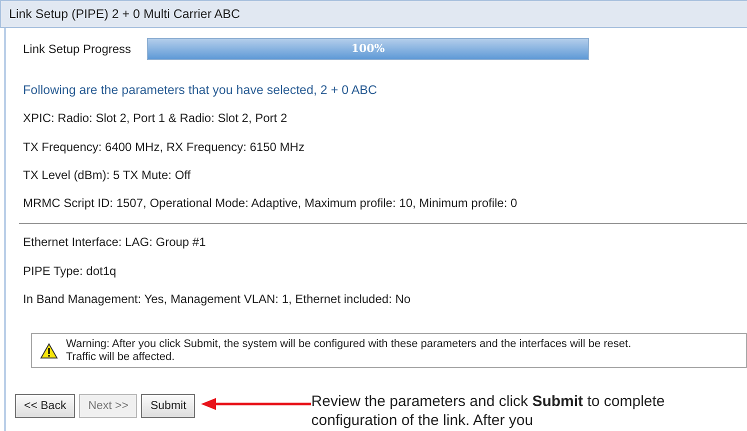 This screenshot has height=431, width=747. I want to click on warning-text: Warning: After you click Submit, the system will be configured with these parameters and the interfaces will be reset., so click(349, 345).